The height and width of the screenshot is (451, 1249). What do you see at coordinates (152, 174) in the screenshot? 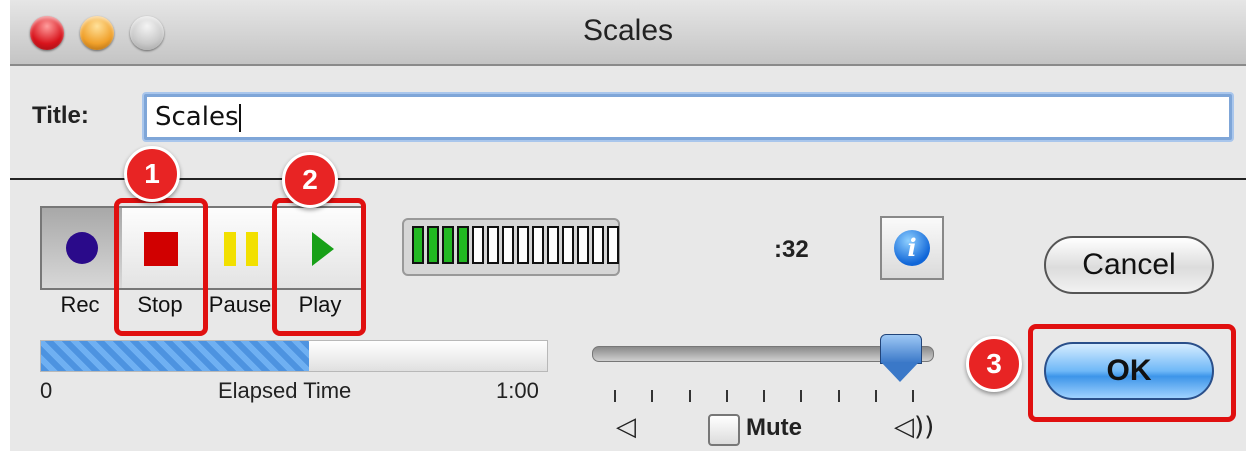
I see `callout-badge-1: 1` at bounding box center [152, 174].